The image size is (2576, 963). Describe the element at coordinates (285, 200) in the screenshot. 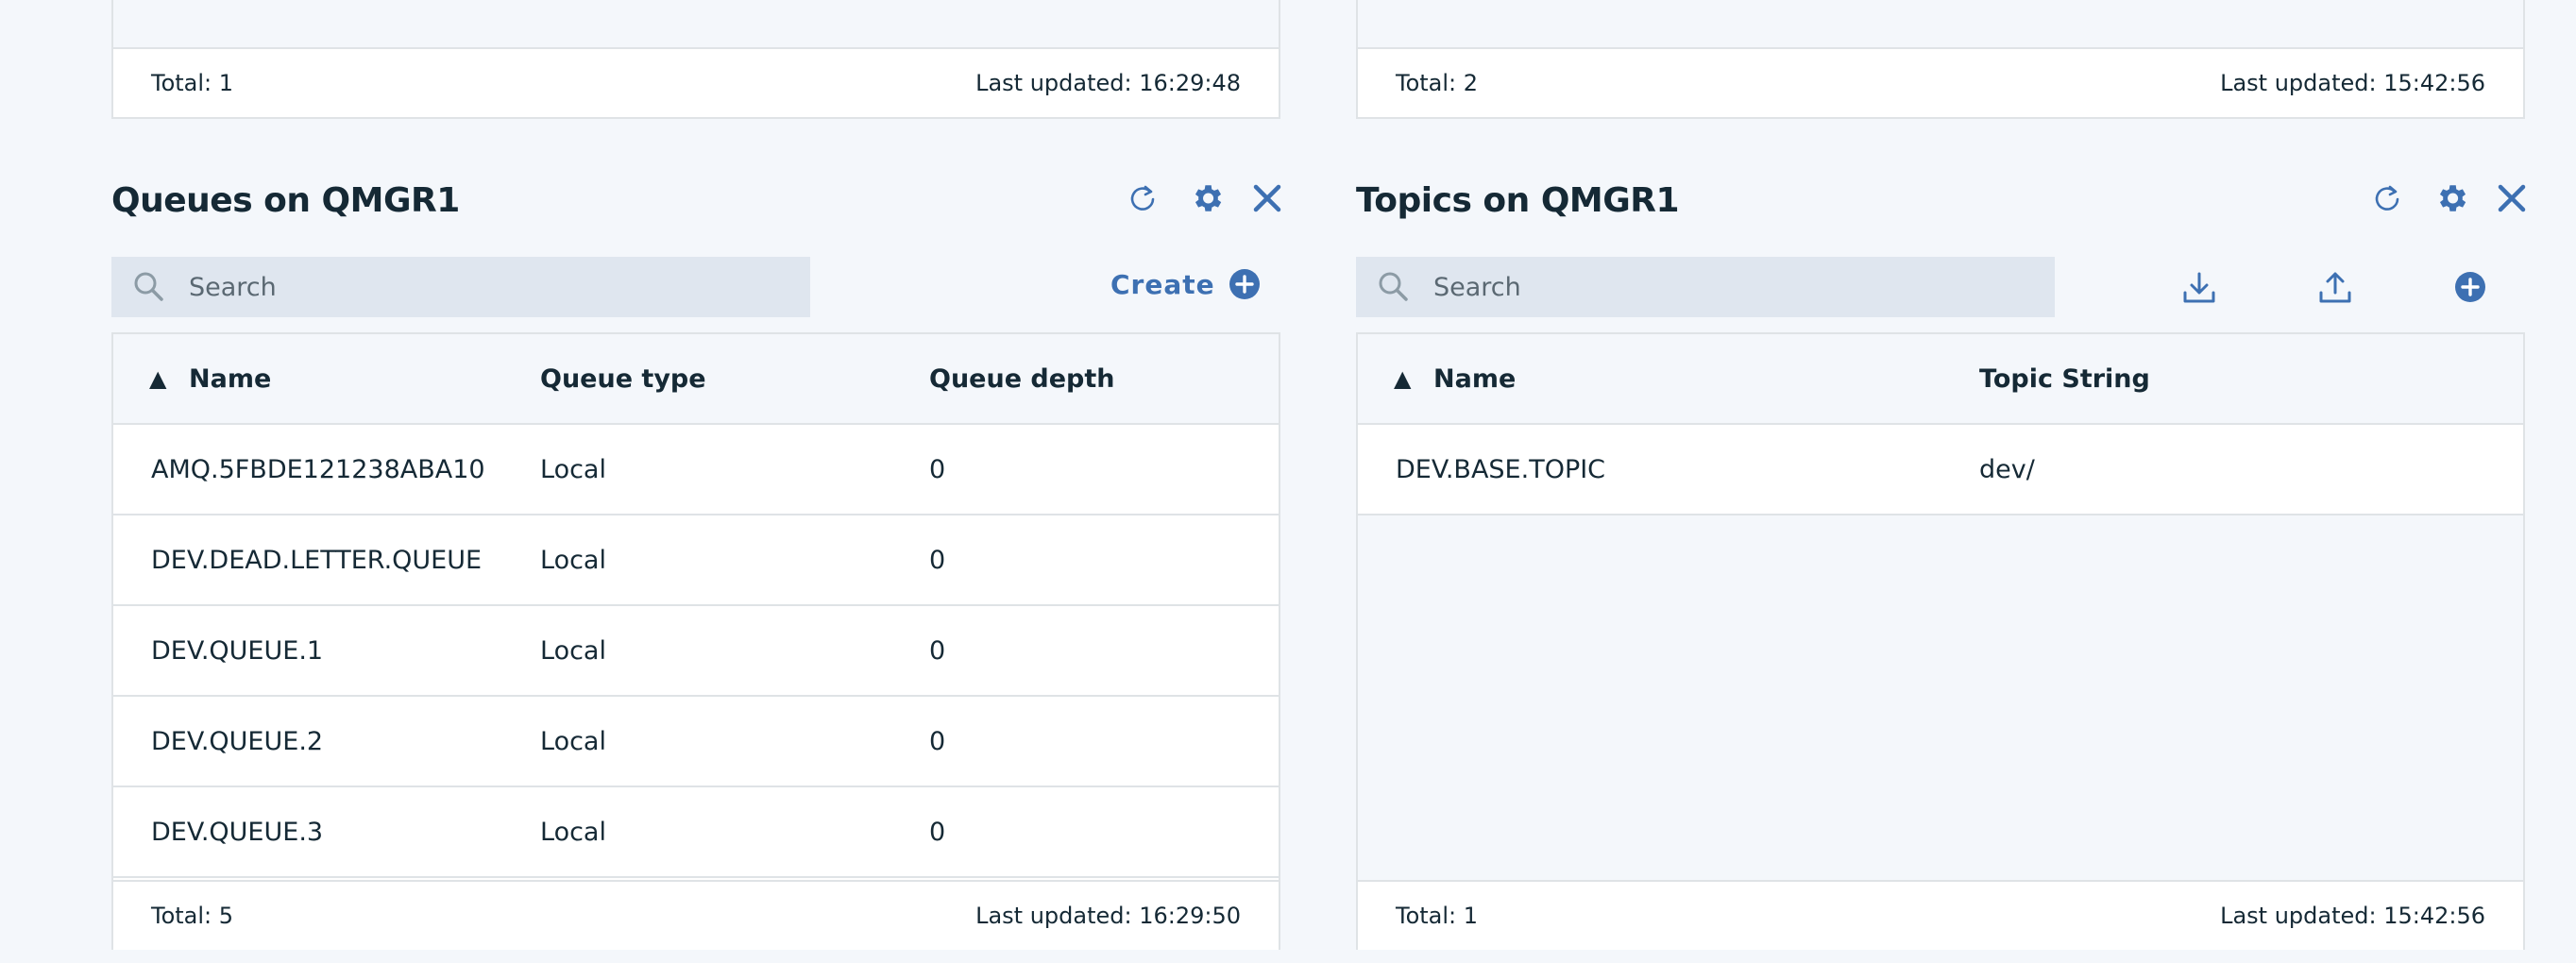

I see `panel-title: Queues on QMGR1` at that location.